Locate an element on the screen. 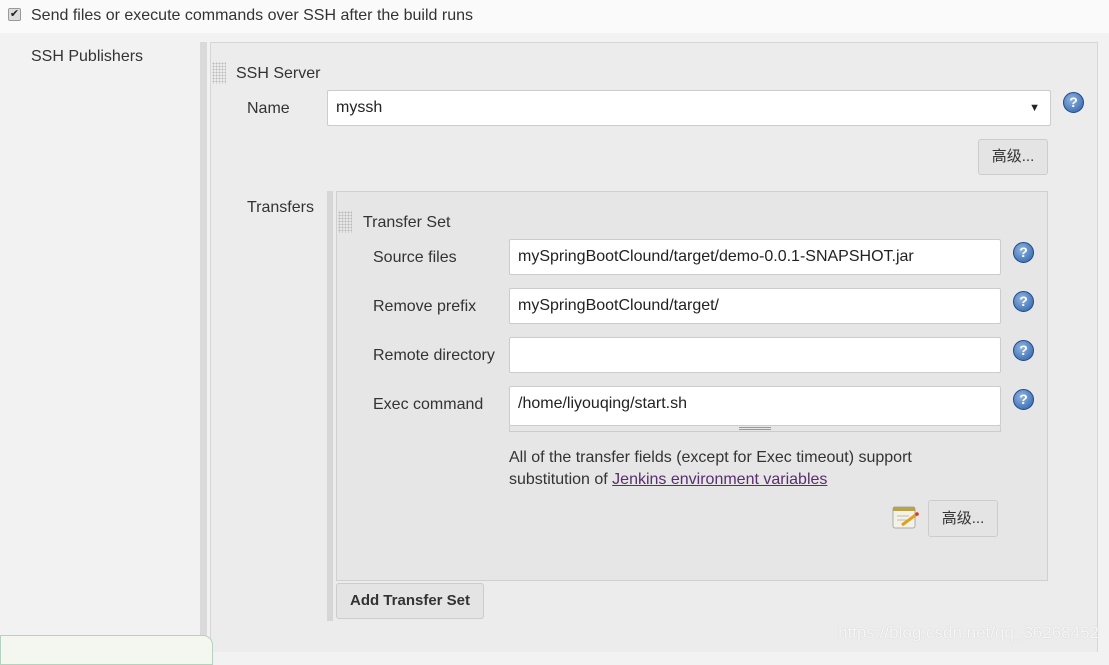  textarea-resize-handle is located at coordinates (755, 429).